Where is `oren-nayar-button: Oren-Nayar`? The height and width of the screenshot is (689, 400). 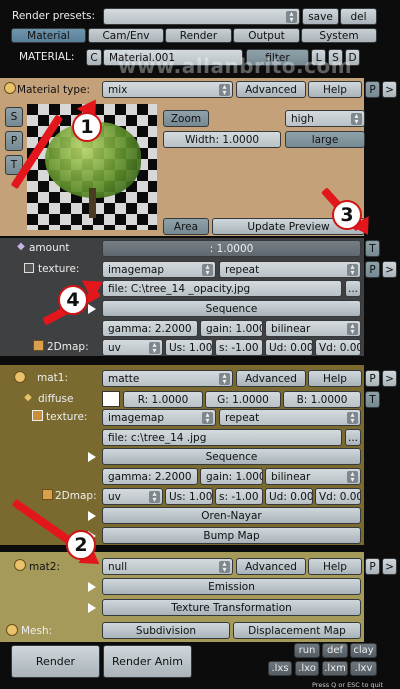
oren-nayar-button: Oren-Nayar is located at coordinates (231, 515).